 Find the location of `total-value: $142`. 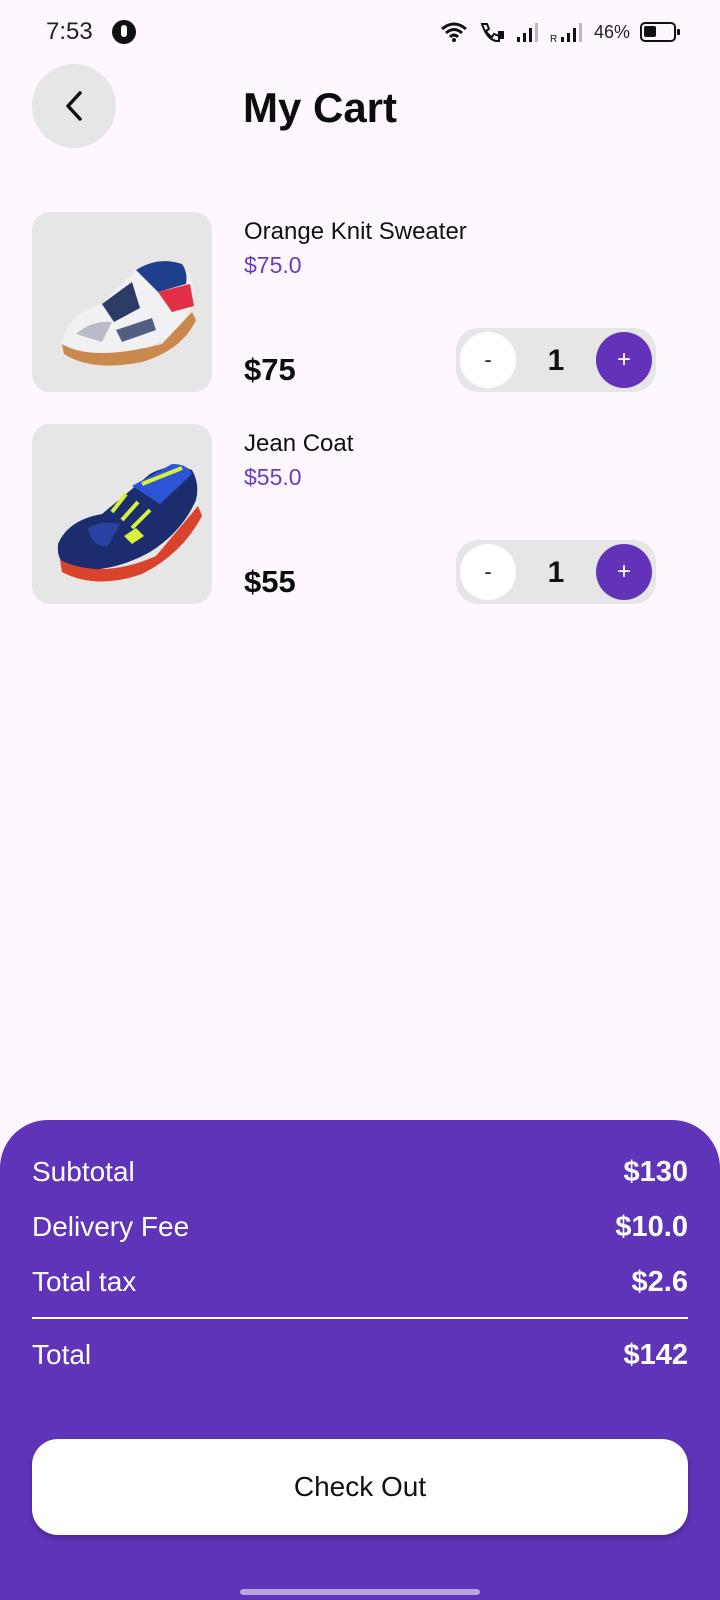

total-value: $142 is located at coordinates (655, 1355).